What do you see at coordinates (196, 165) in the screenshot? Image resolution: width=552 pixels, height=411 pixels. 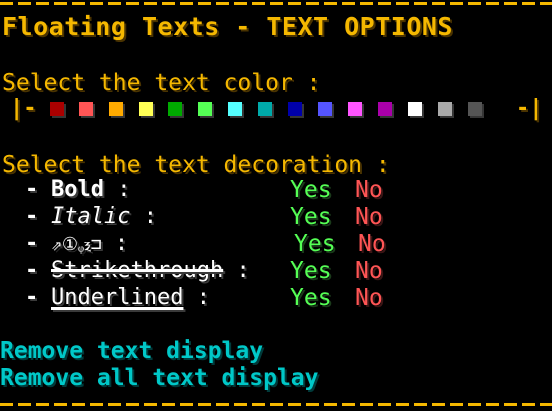 I see `decoration-section-label: Select the text decoration :` at bounding box center [196, 165].